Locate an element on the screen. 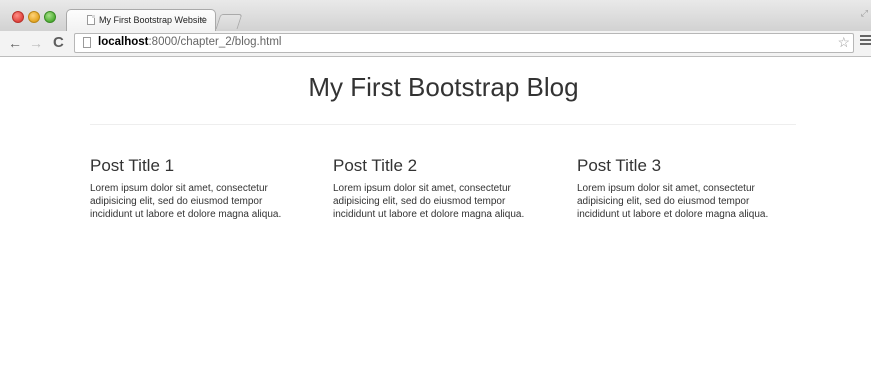  address-bar: localhost:8000/chapter_2/blog.html ☆ is located at coordinates (464, 43).